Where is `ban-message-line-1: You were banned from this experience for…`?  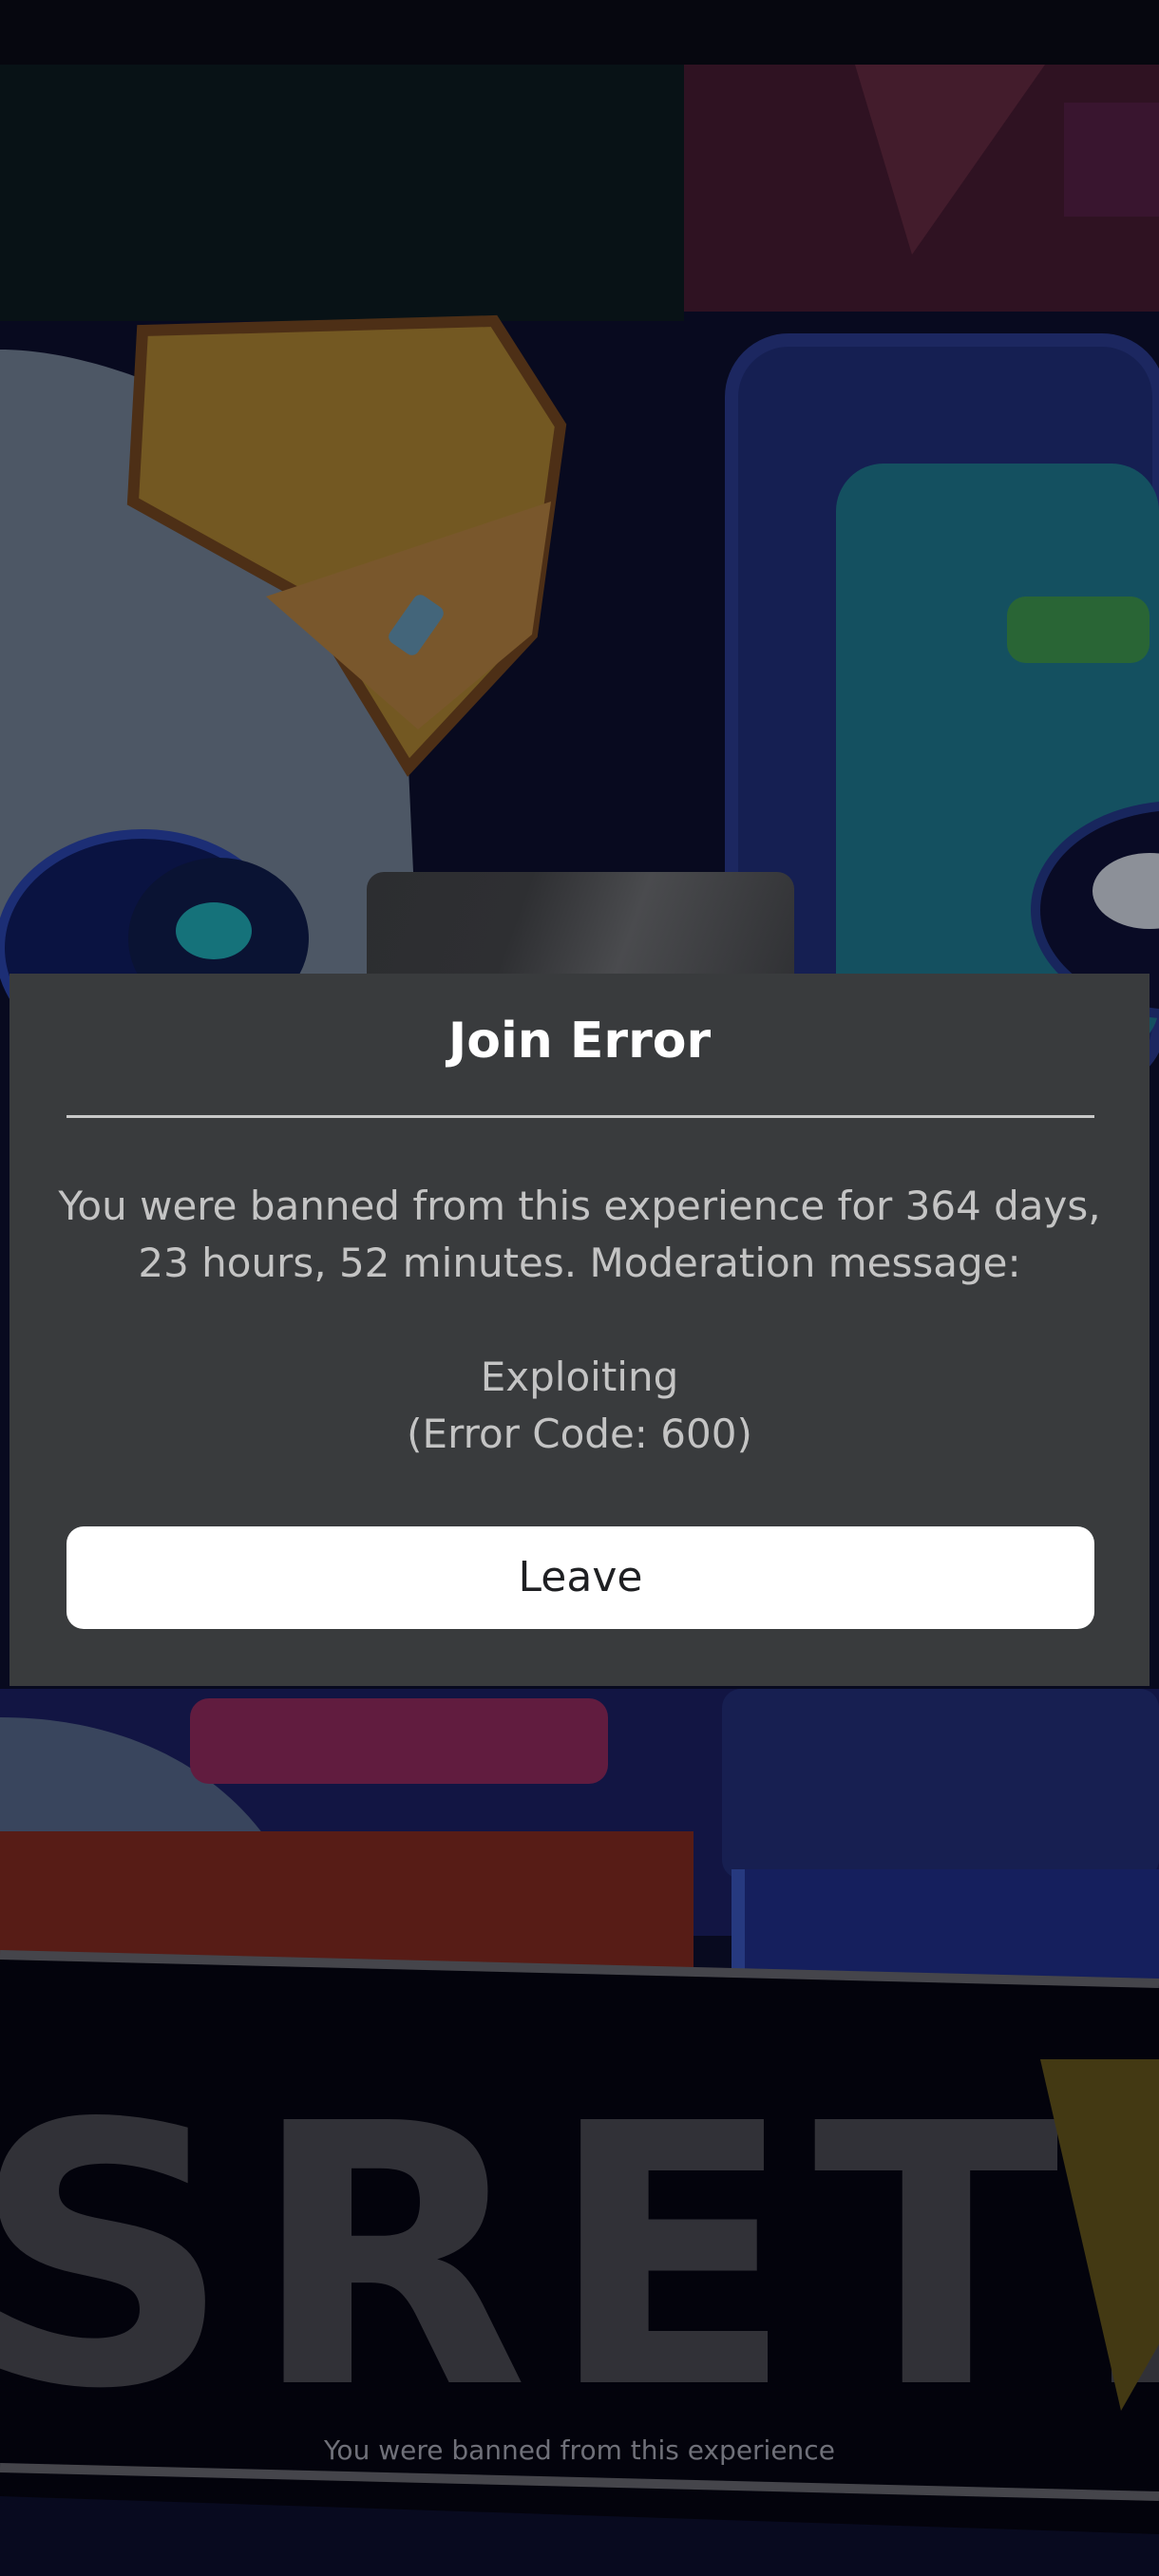
ban-message-line-1: You were banned from this experience for… is located at coordinates (579, 1206).